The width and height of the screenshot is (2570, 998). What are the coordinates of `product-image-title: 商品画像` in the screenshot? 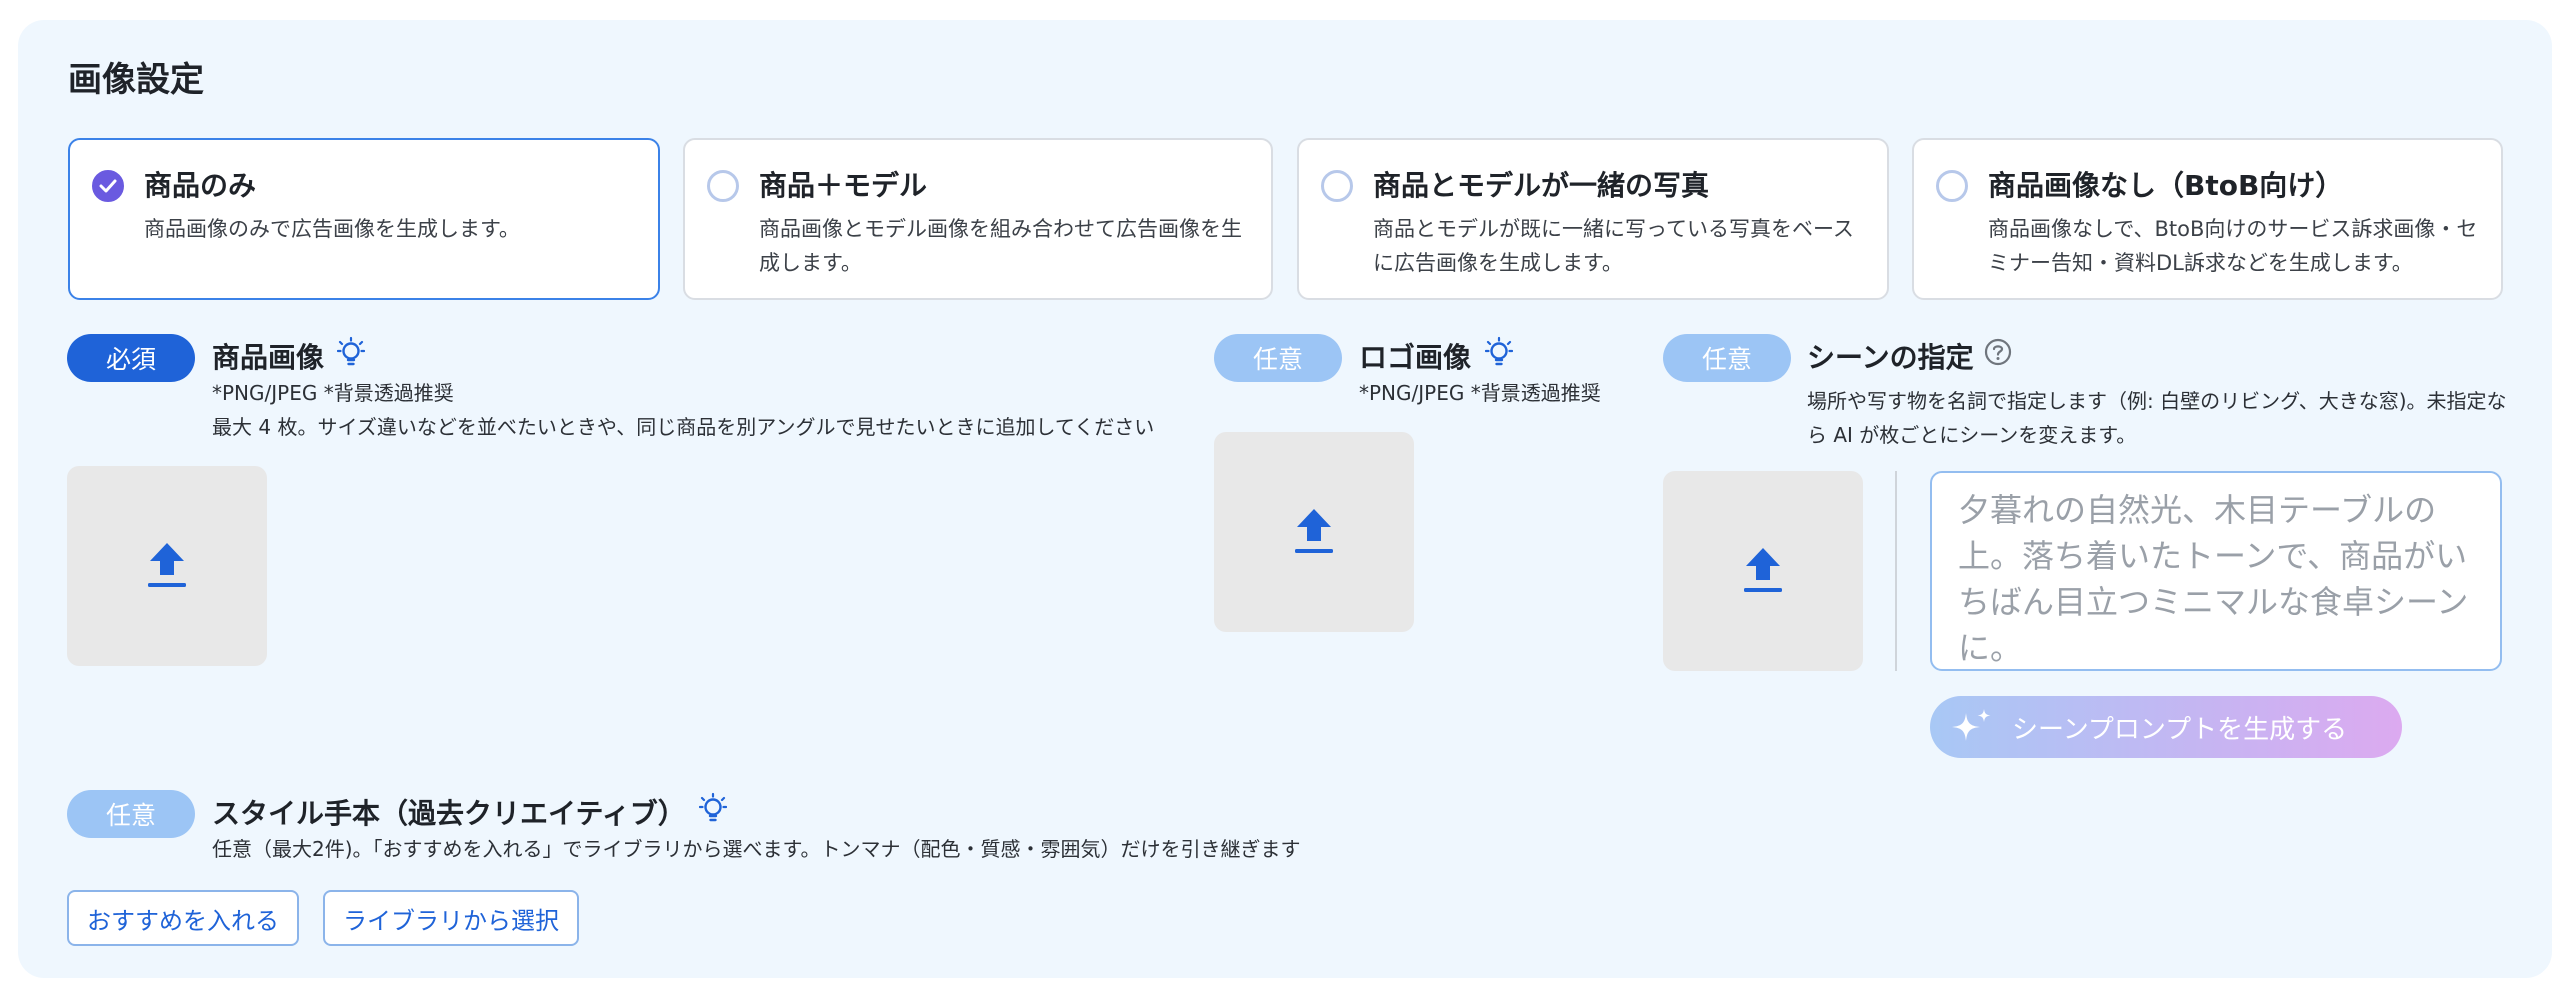 It's located at (268, 357).